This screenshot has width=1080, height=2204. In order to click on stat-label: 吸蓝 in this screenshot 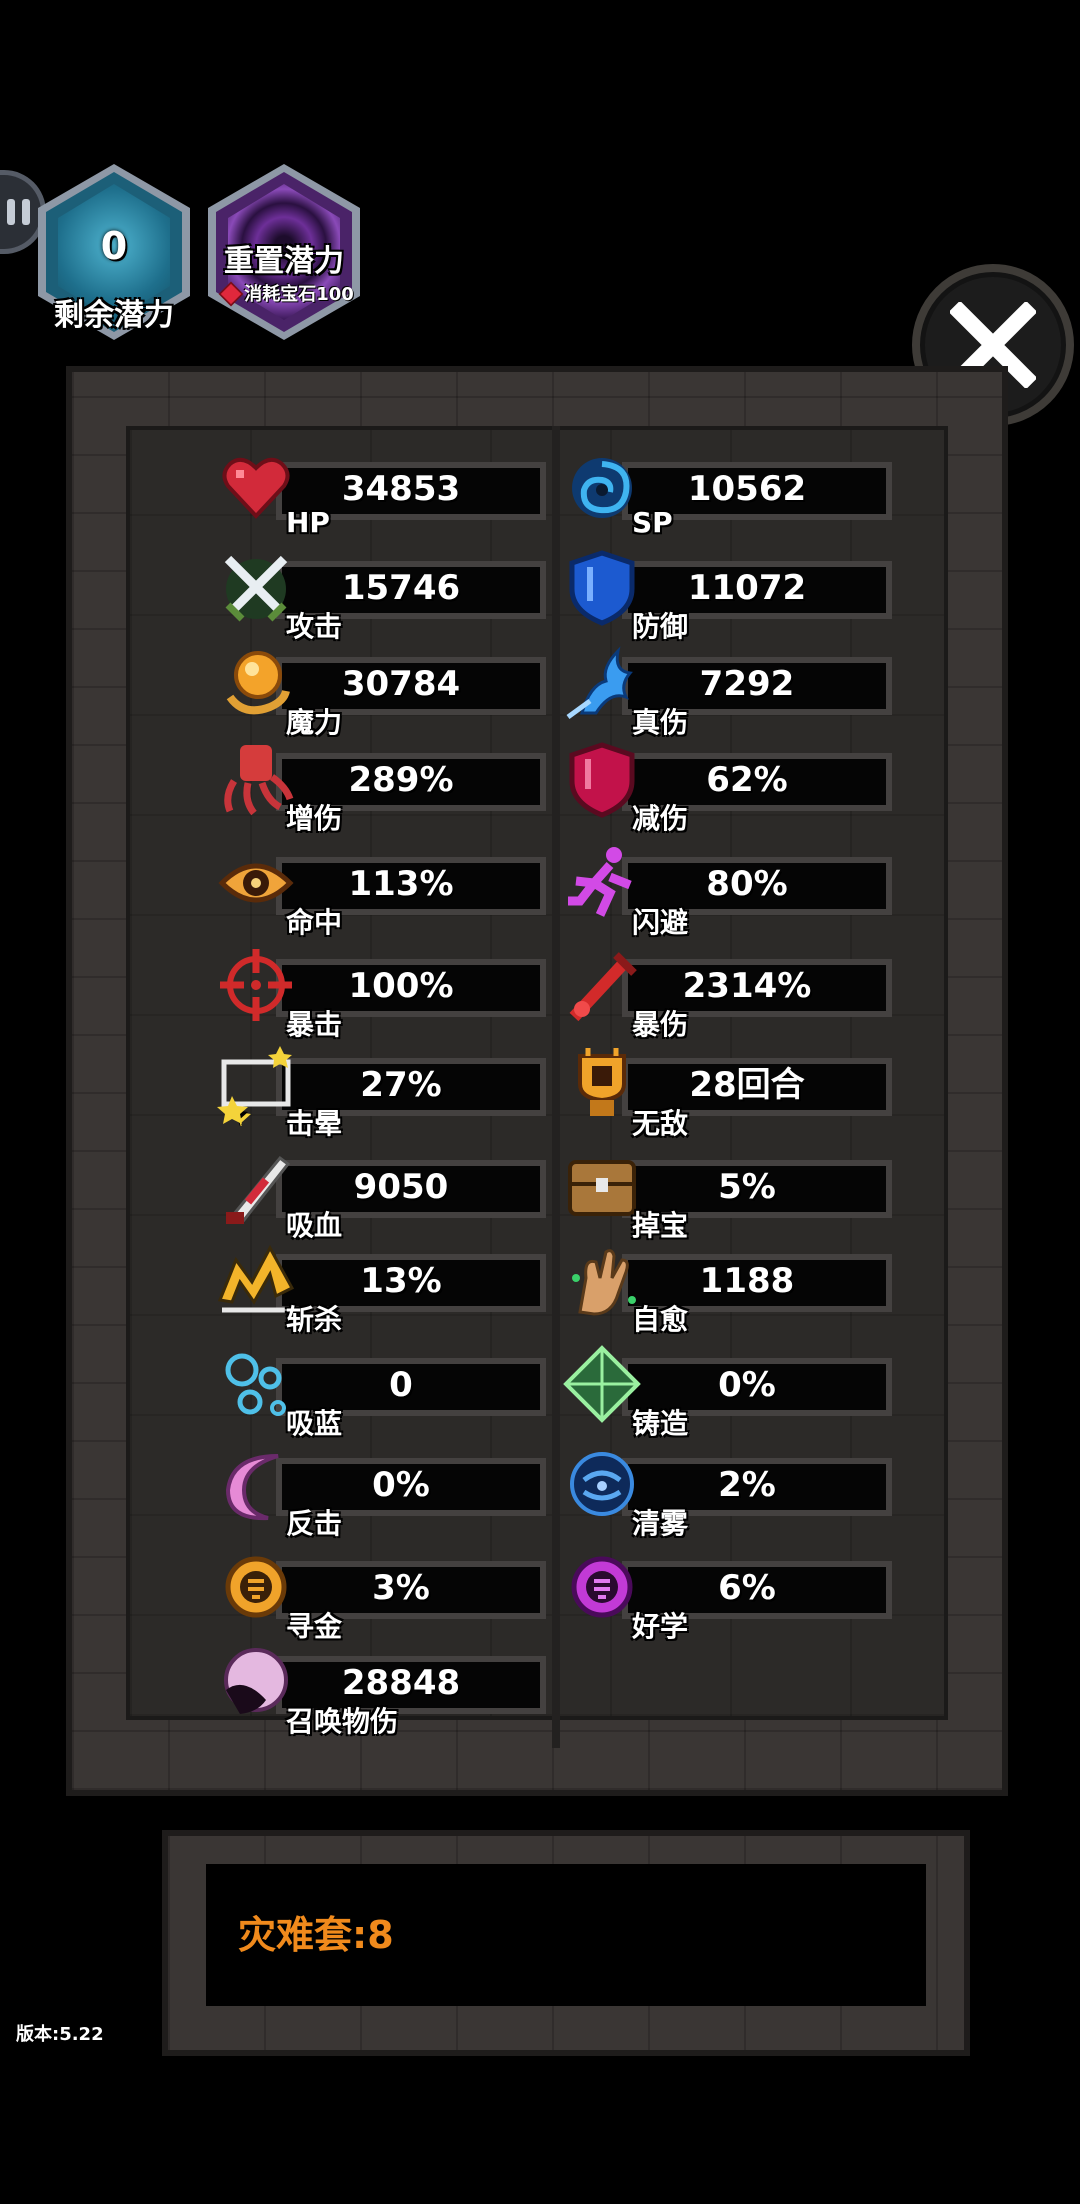, I will do `click(314, 1423)`.